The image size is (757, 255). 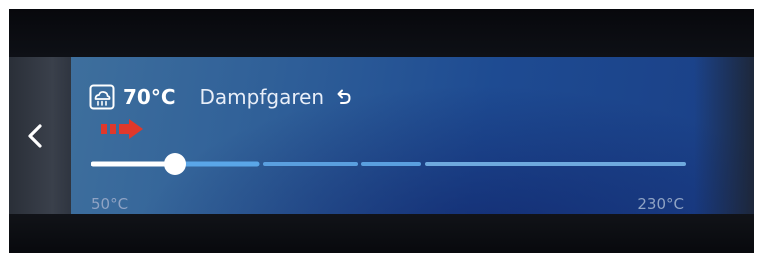 What do you see at coordinates (149, 97) in the screenshot?
I see `temperature-value: 70°C` at bounding box center [149, 97].